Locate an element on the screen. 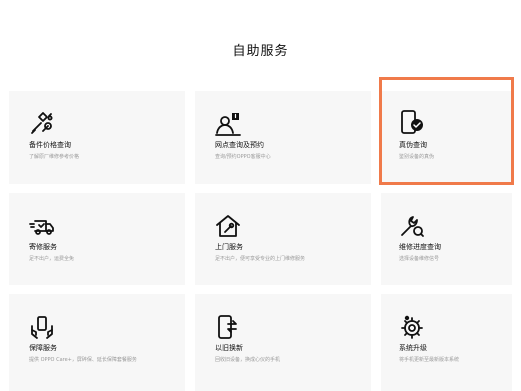 The height and width of the screenshot is (391, 521). card-desc: 足不出户，便可享受专业的上门维修服务 is located at coordinates (260, 259).